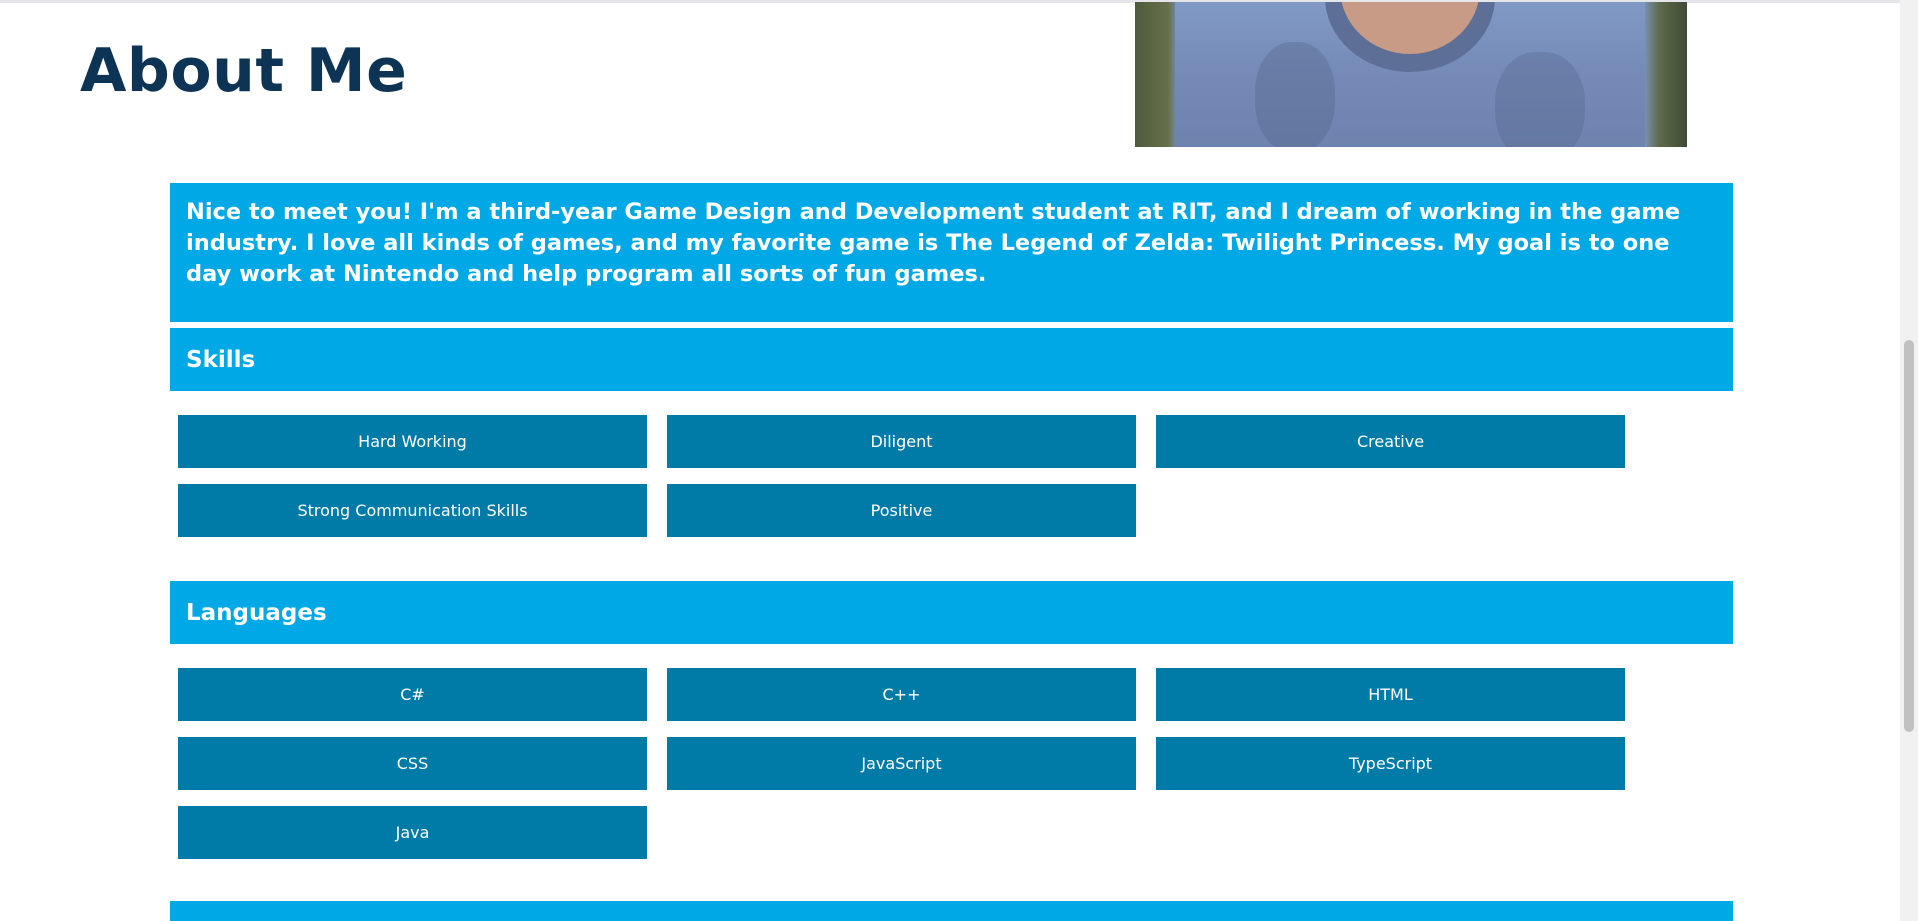 This screenshot has height=921, width=1918. What do you see at coordinates (412, 694) in the screenshot?
I see `language-tile: C#` at bounding box center [412, 694].